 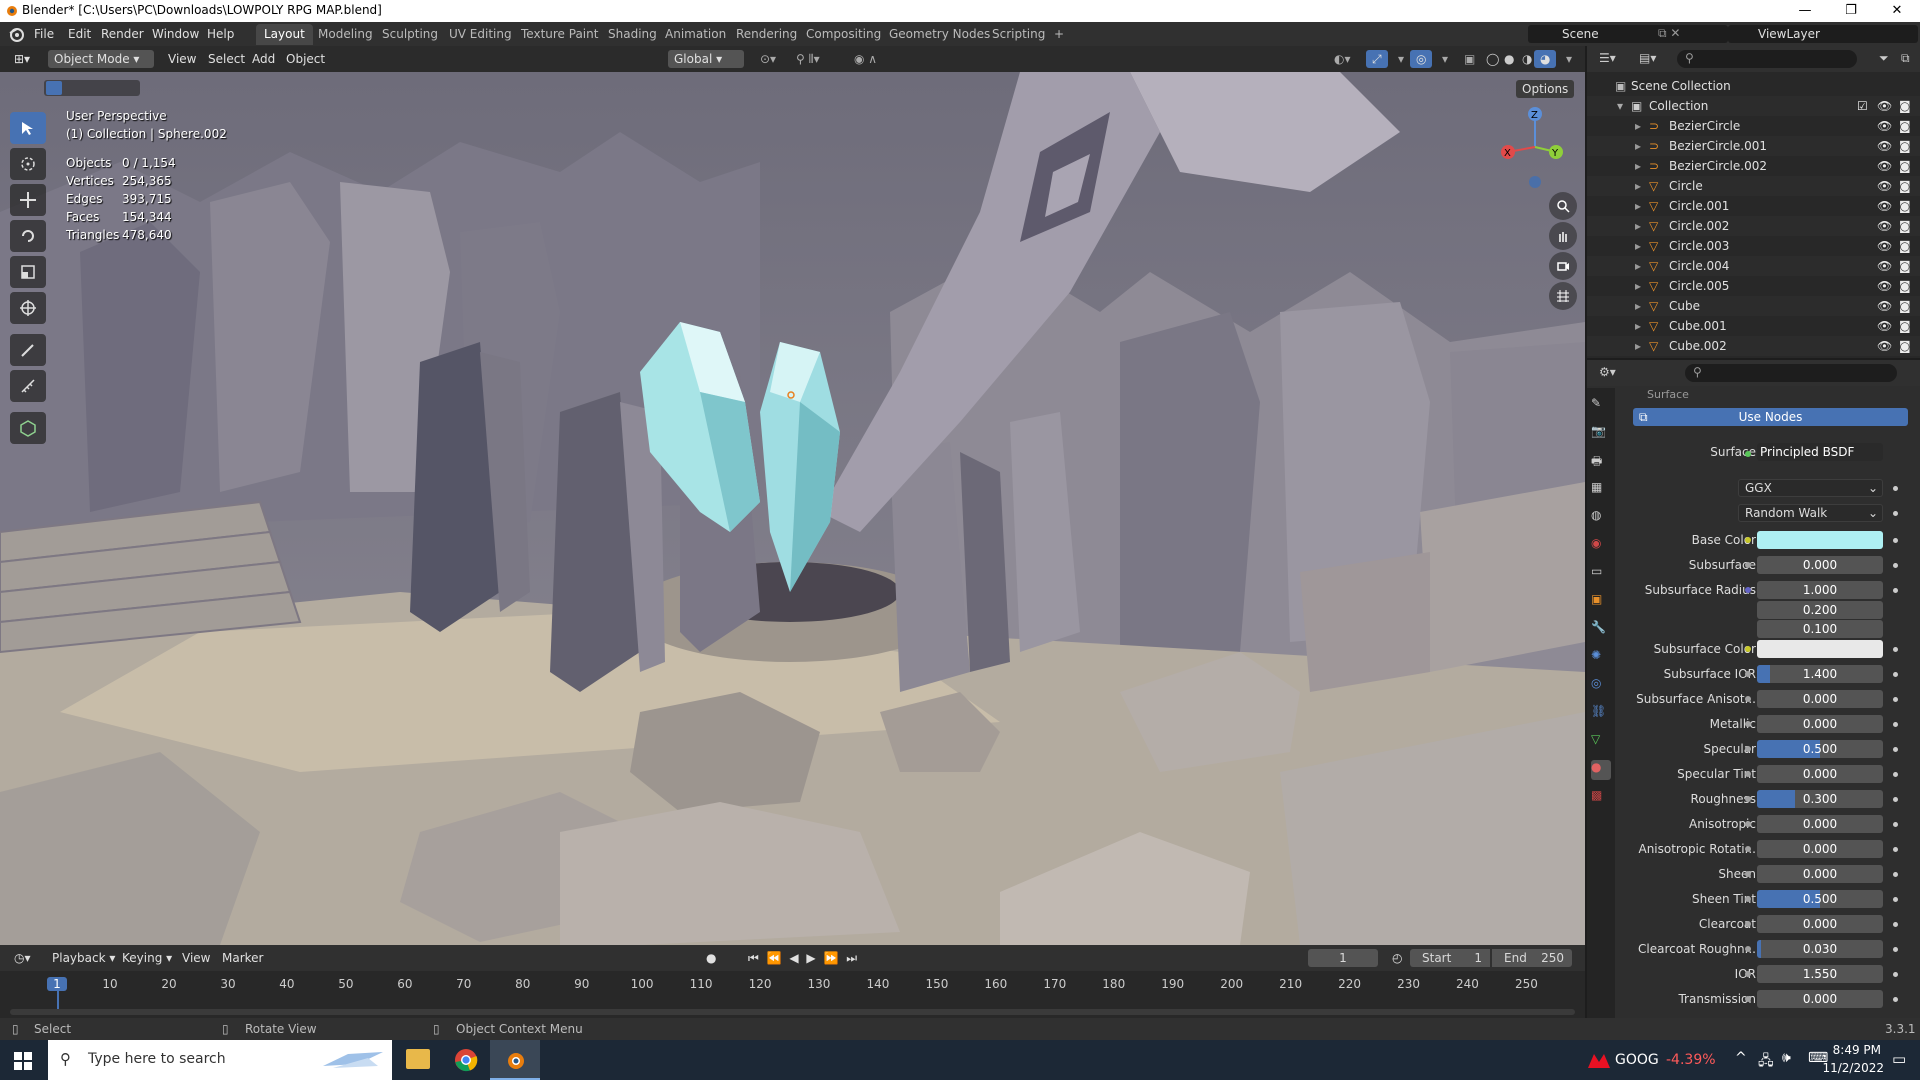 What do you see at coordinates (1820, 629) in the screenshot?
I see `value-slider: 0.100` at bounding box center [1820, 629].